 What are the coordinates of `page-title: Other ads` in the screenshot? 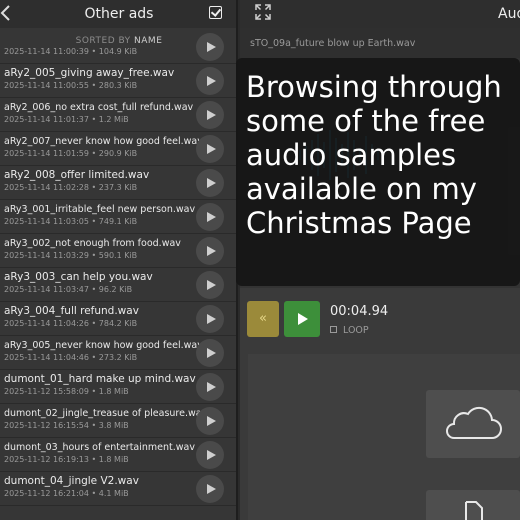 It's located at (119, 14).